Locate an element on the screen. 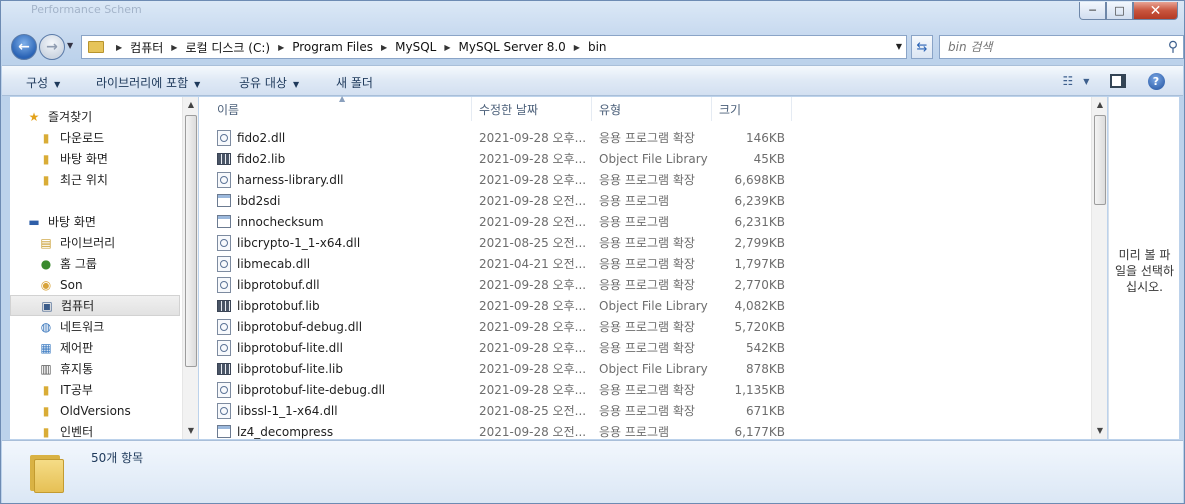 This screenshot has height=504, width=1185. forward-button: → is located at coordinates (52, 47).